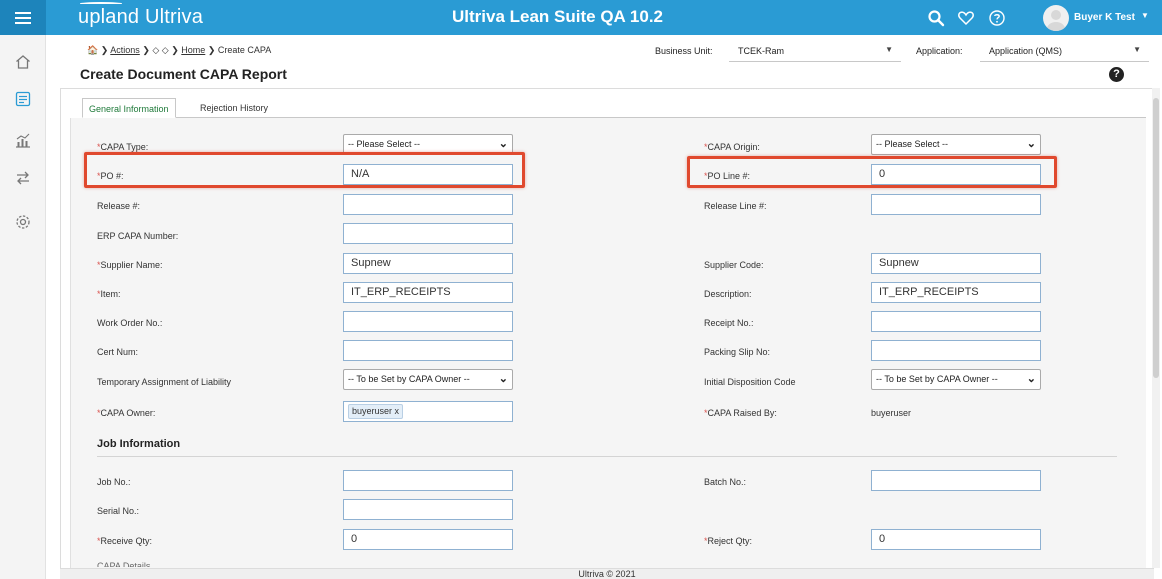  Describe the element at coordinates (956, 144) in the screenshot. I see `capa-origin-select: -- Please Select -- ⌄` at that location.